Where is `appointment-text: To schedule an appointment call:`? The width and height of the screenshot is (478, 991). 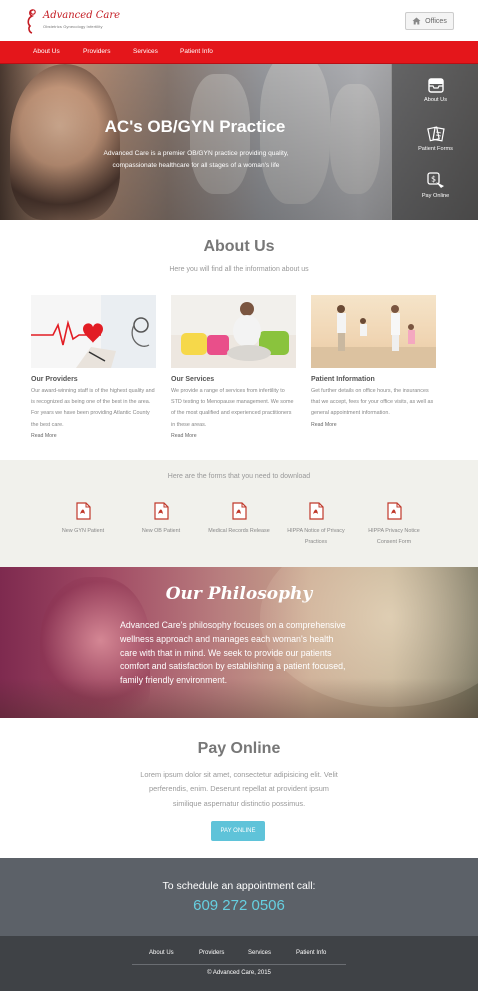
appointment-text: To schedule an appointment call: is located at coordinates (239, 886).